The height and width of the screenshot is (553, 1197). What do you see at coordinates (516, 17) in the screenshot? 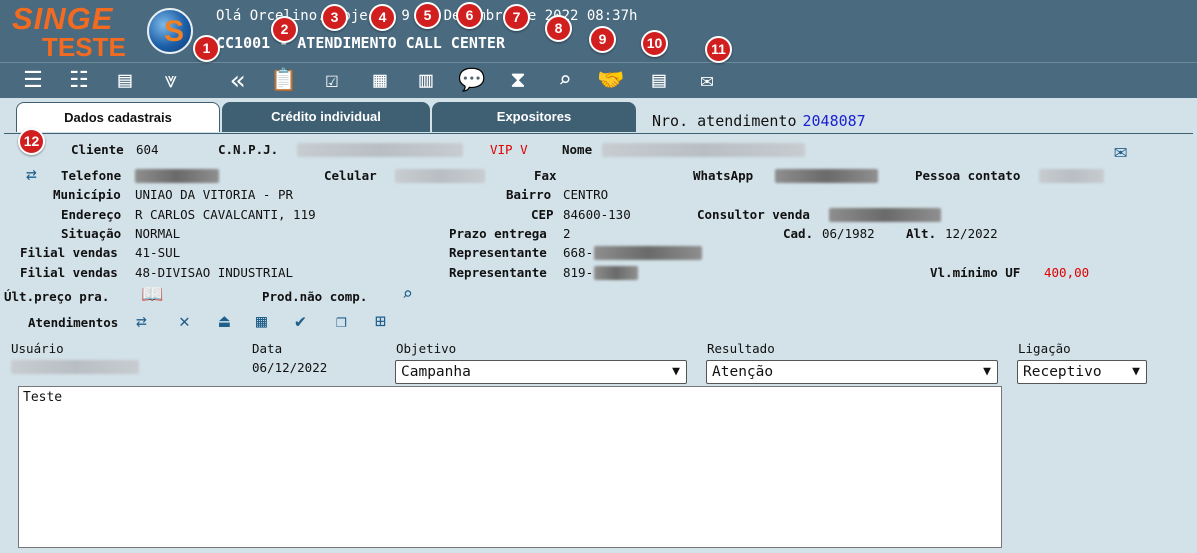
I see `callout-badge-7: 7` at bounding box center [516, 17].